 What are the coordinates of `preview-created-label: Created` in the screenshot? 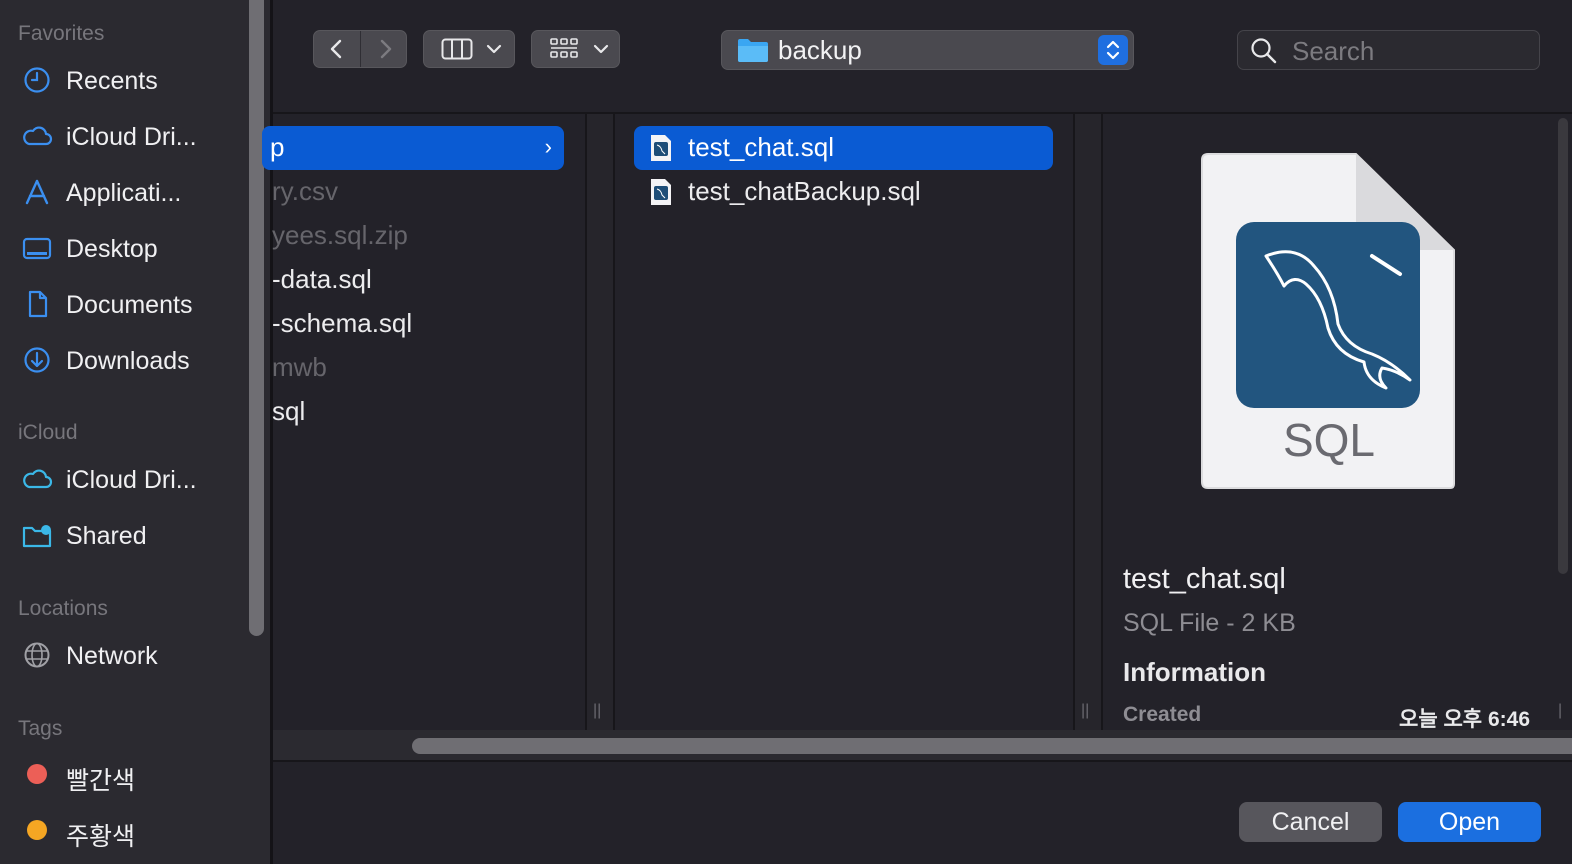 It's located at (1162, 714).